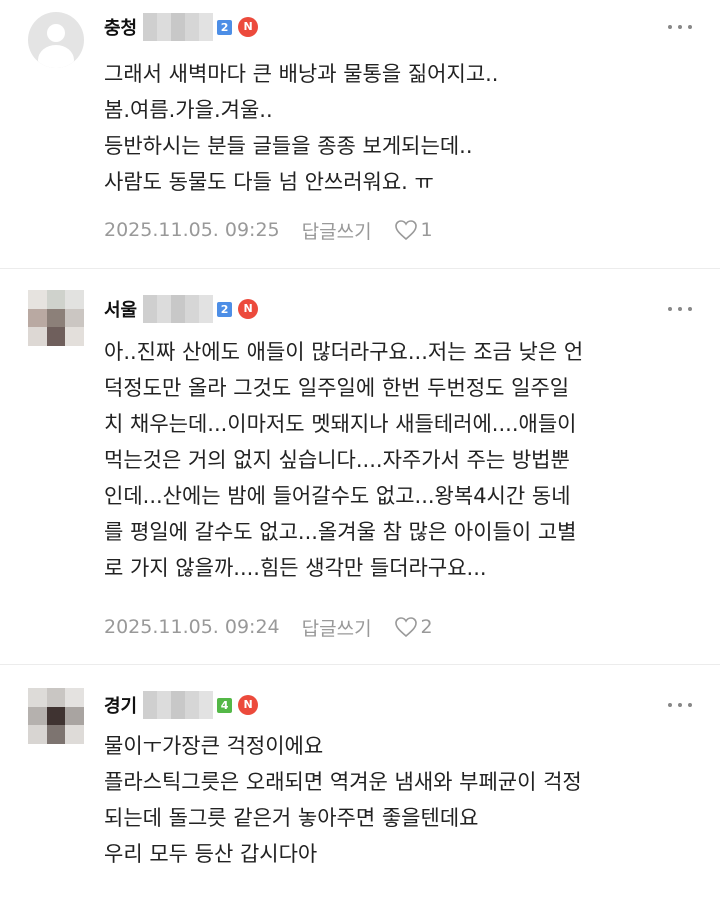 This screenshot has width=720, height=899. Describe the element at coordinates (344, 352) in the screenshot. I see `comment-line: 아..진짜 산에도 애들이 많더라구요...저는 조금 낮은 언` at that location.